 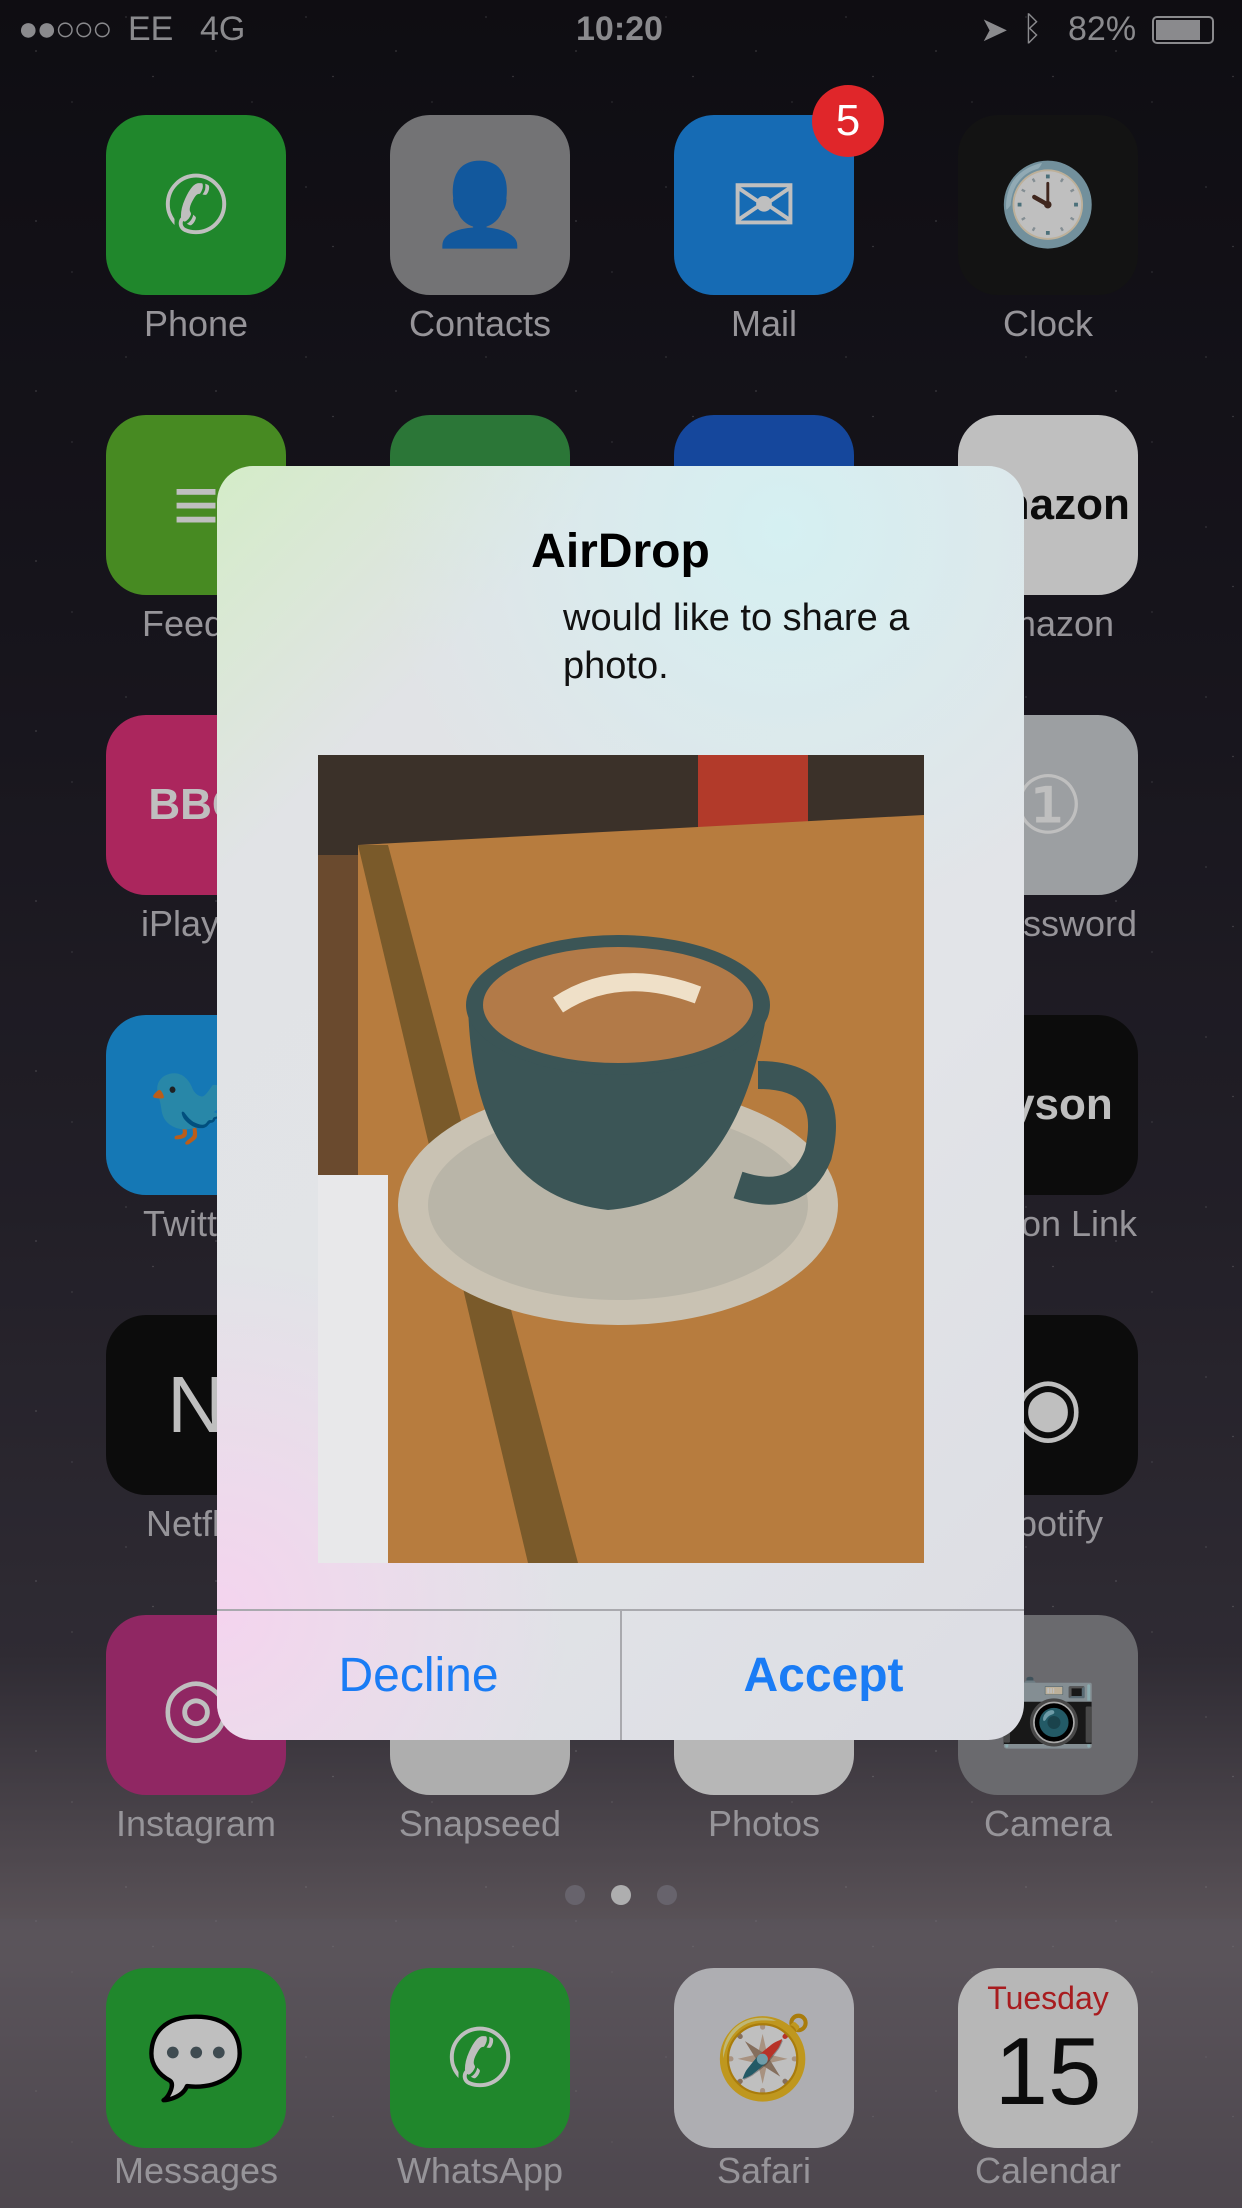 I want to click on notification-badge: 5, so click(x=848, y=121).